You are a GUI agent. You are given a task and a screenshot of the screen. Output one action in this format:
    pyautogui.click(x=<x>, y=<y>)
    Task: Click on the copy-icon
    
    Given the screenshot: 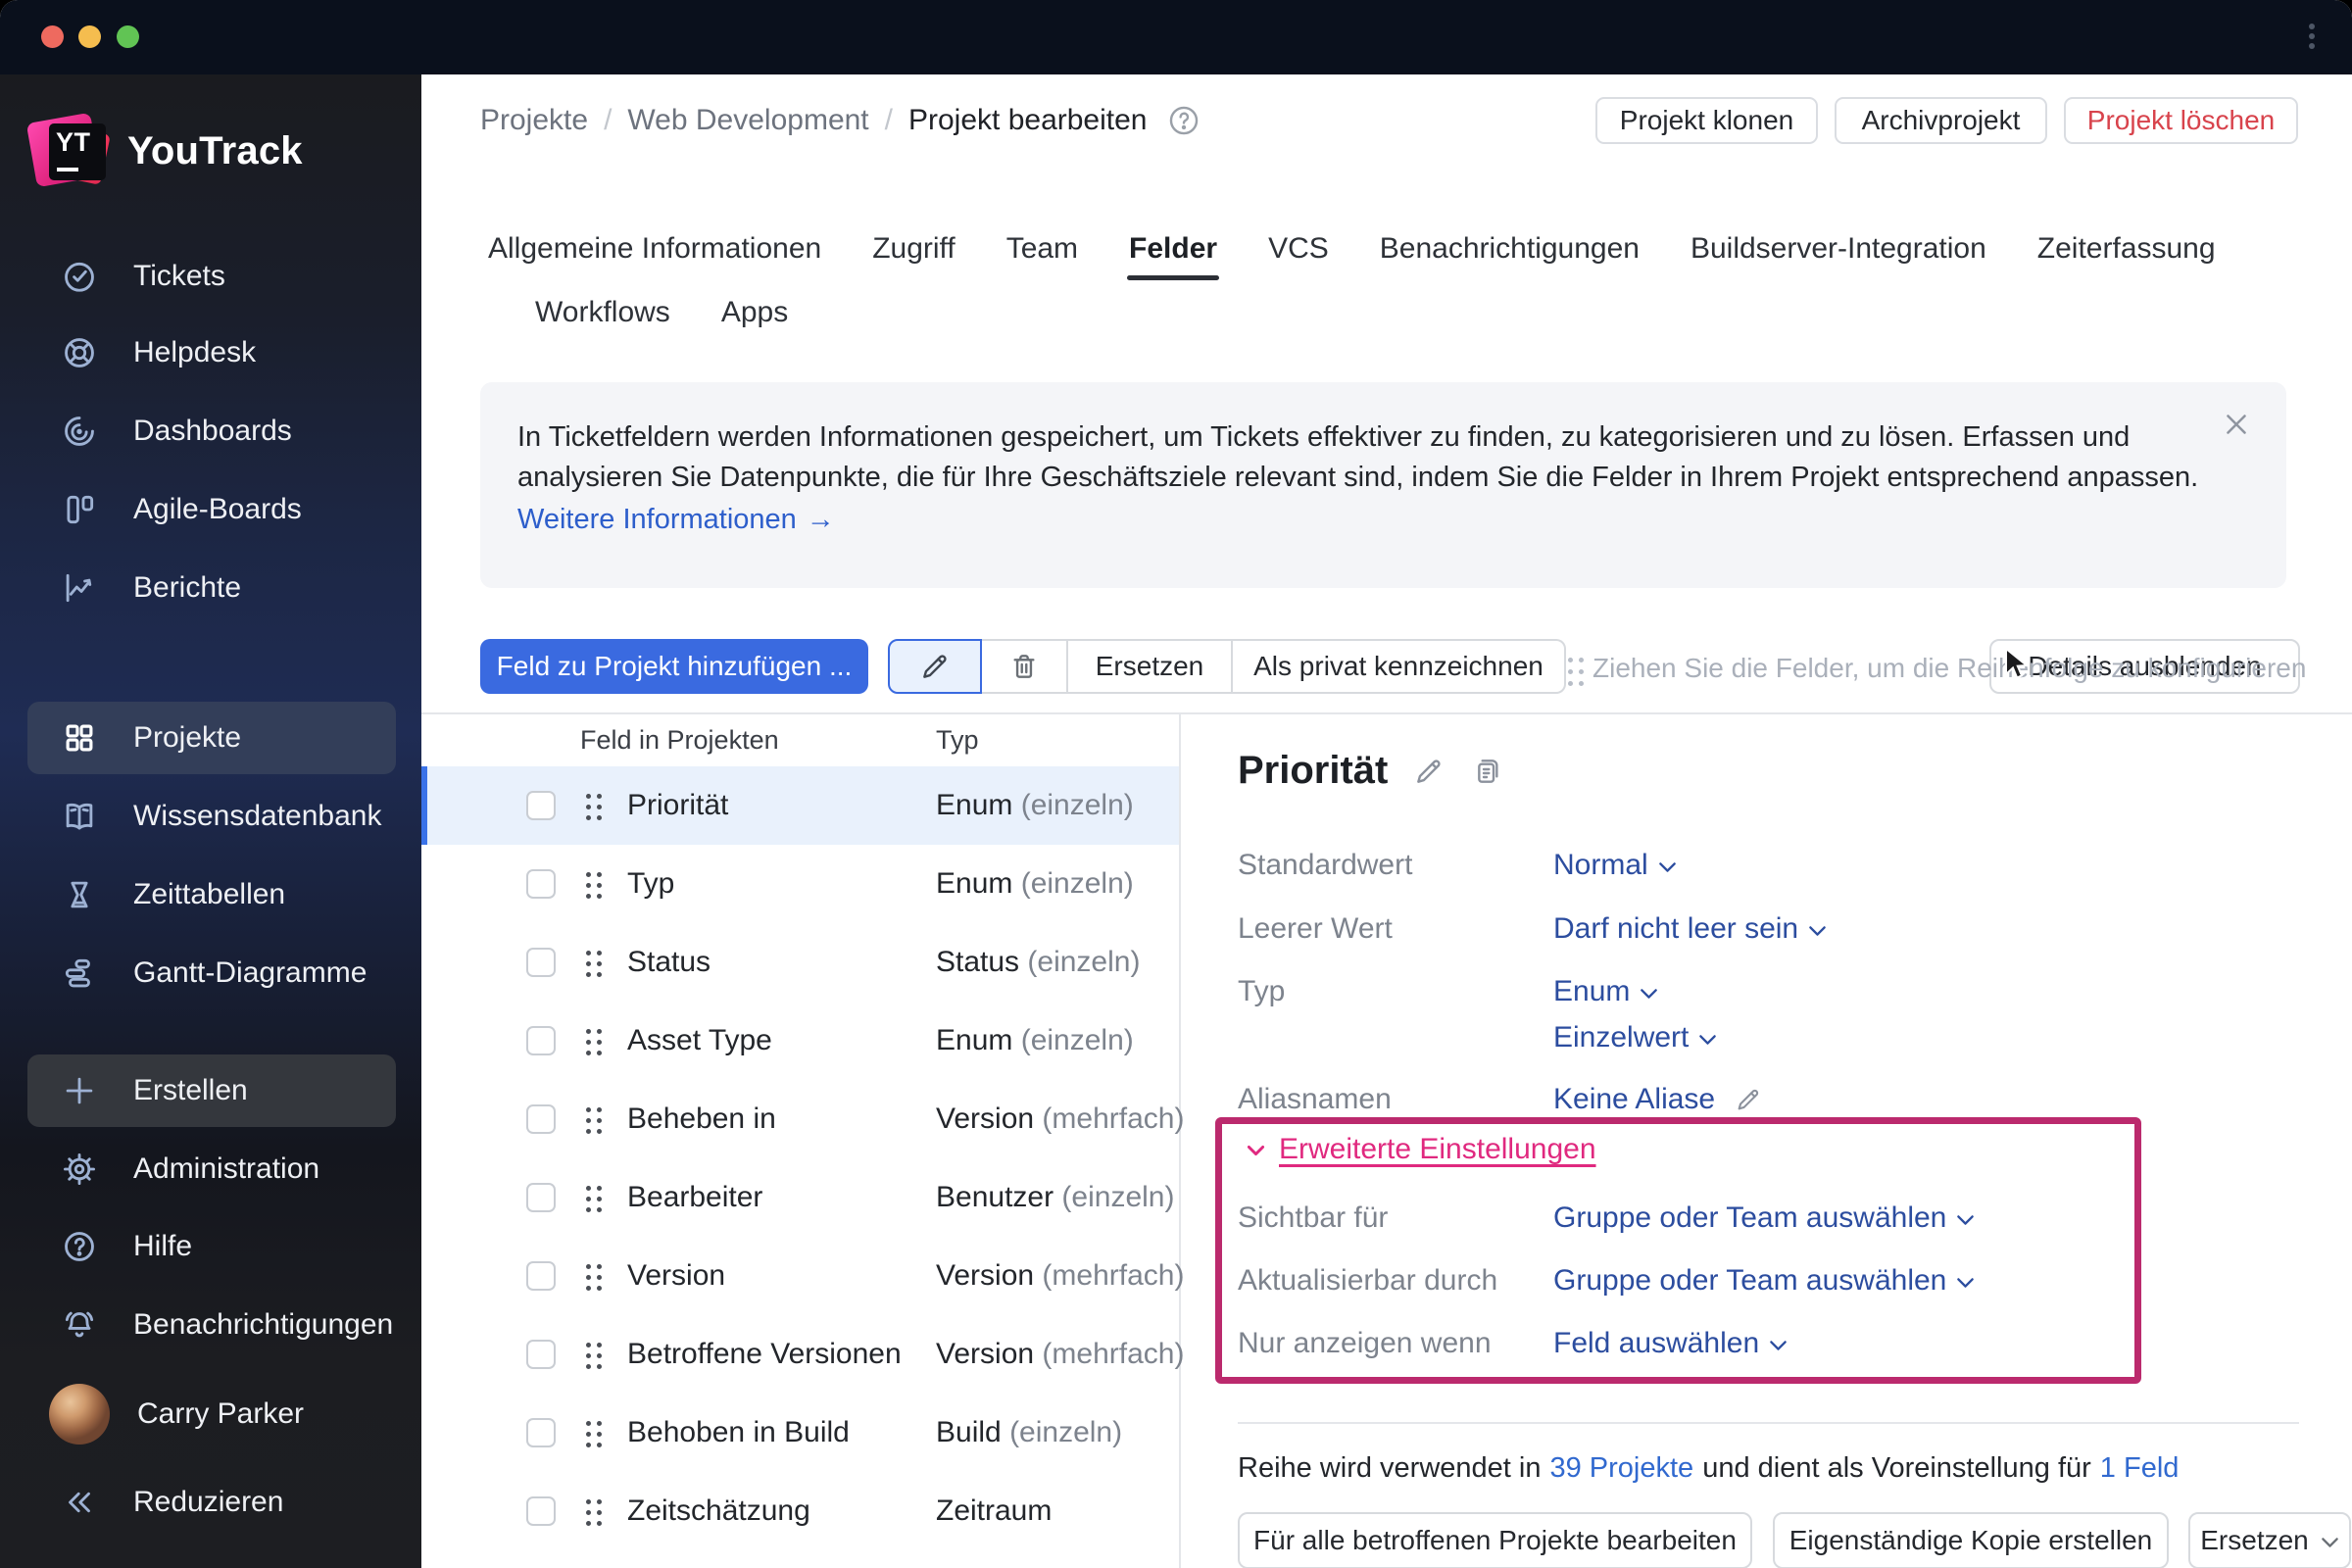 What is the action you would take?
    pyautogui.click(x=1485, y=771)
    